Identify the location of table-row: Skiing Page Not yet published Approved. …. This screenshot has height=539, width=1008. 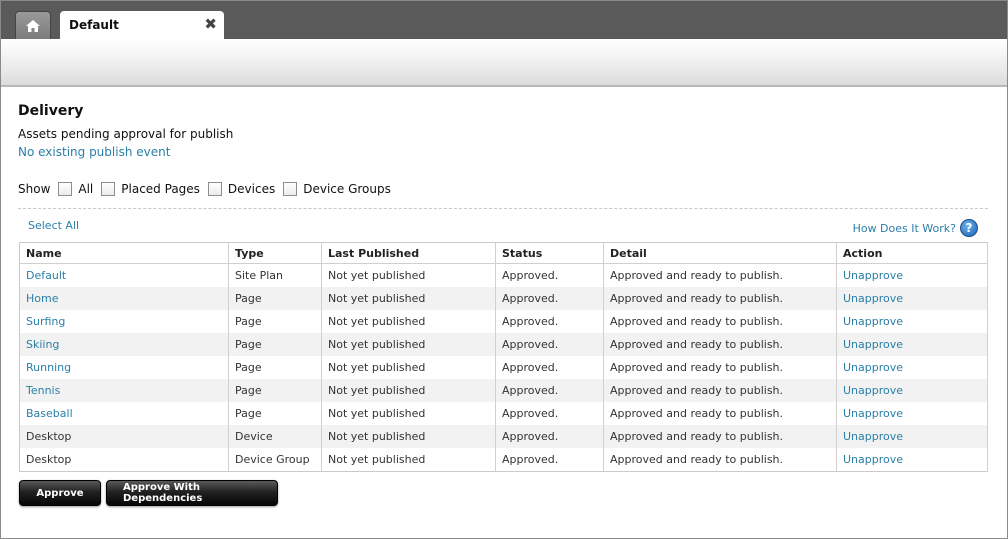
(503, 344).